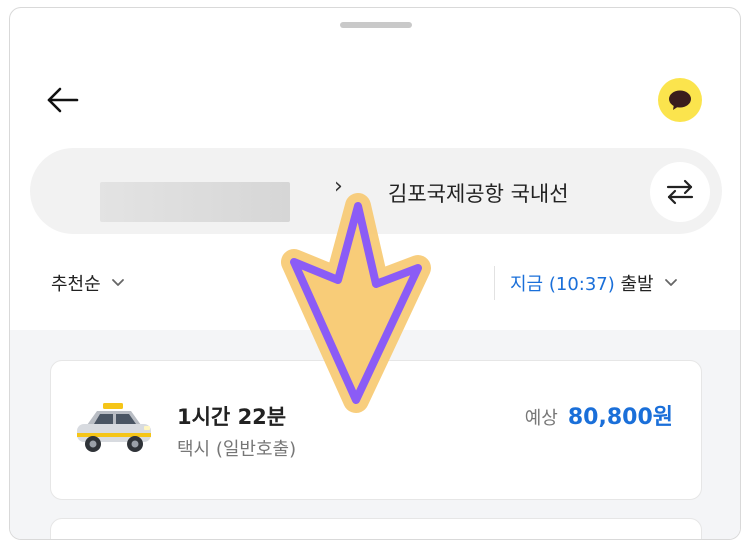 The height and width of the screenshot is (548, 750). I want to click on arrow-left-icon, so click(63, 100).